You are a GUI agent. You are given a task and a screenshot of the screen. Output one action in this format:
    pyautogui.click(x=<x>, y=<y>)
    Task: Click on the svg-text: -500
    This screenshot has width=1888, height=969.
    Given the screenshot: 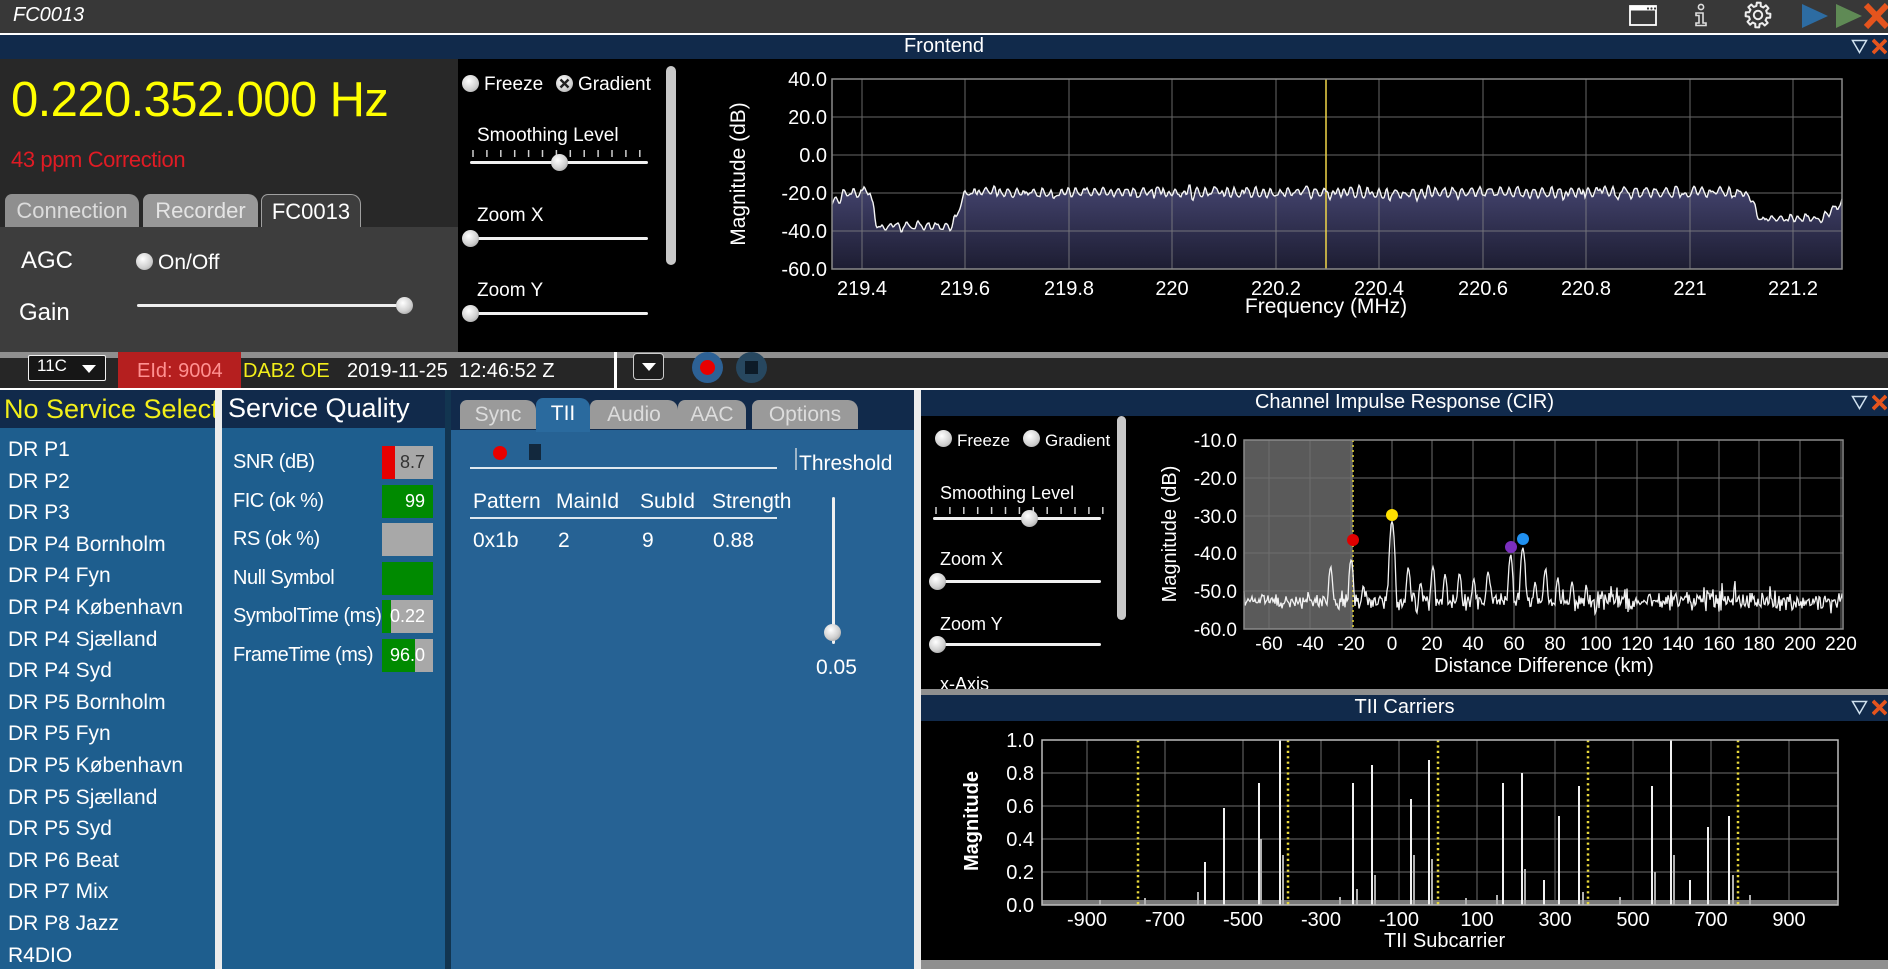 What is the action you would take?
    pyautogui.click(x=1243, y=920)
    